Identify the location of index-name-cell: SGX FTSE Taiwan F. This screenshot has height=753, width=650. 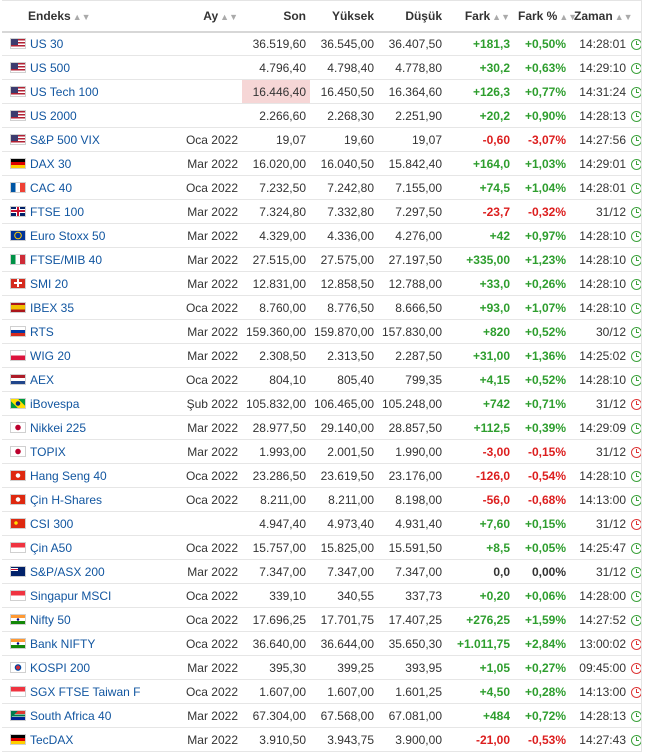
(85, 691).